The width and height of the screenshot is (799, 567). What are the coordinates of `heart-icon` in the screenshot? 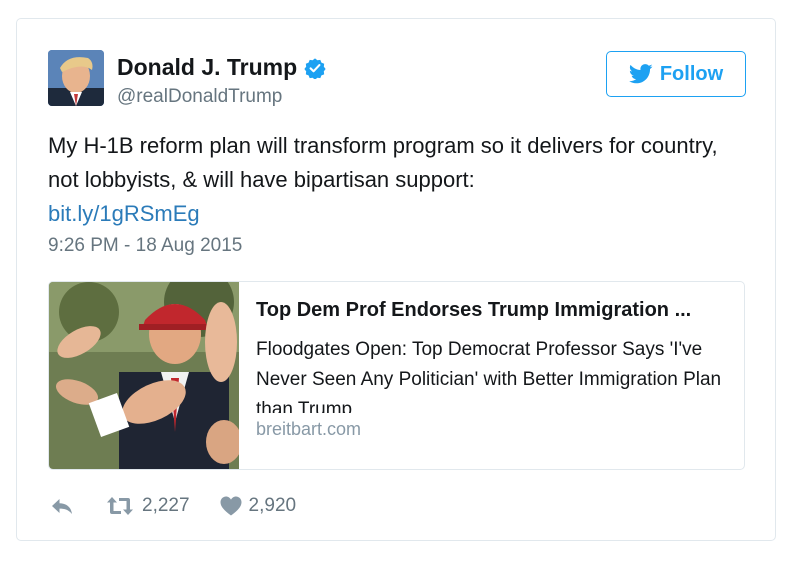 It's located at (231, 506).